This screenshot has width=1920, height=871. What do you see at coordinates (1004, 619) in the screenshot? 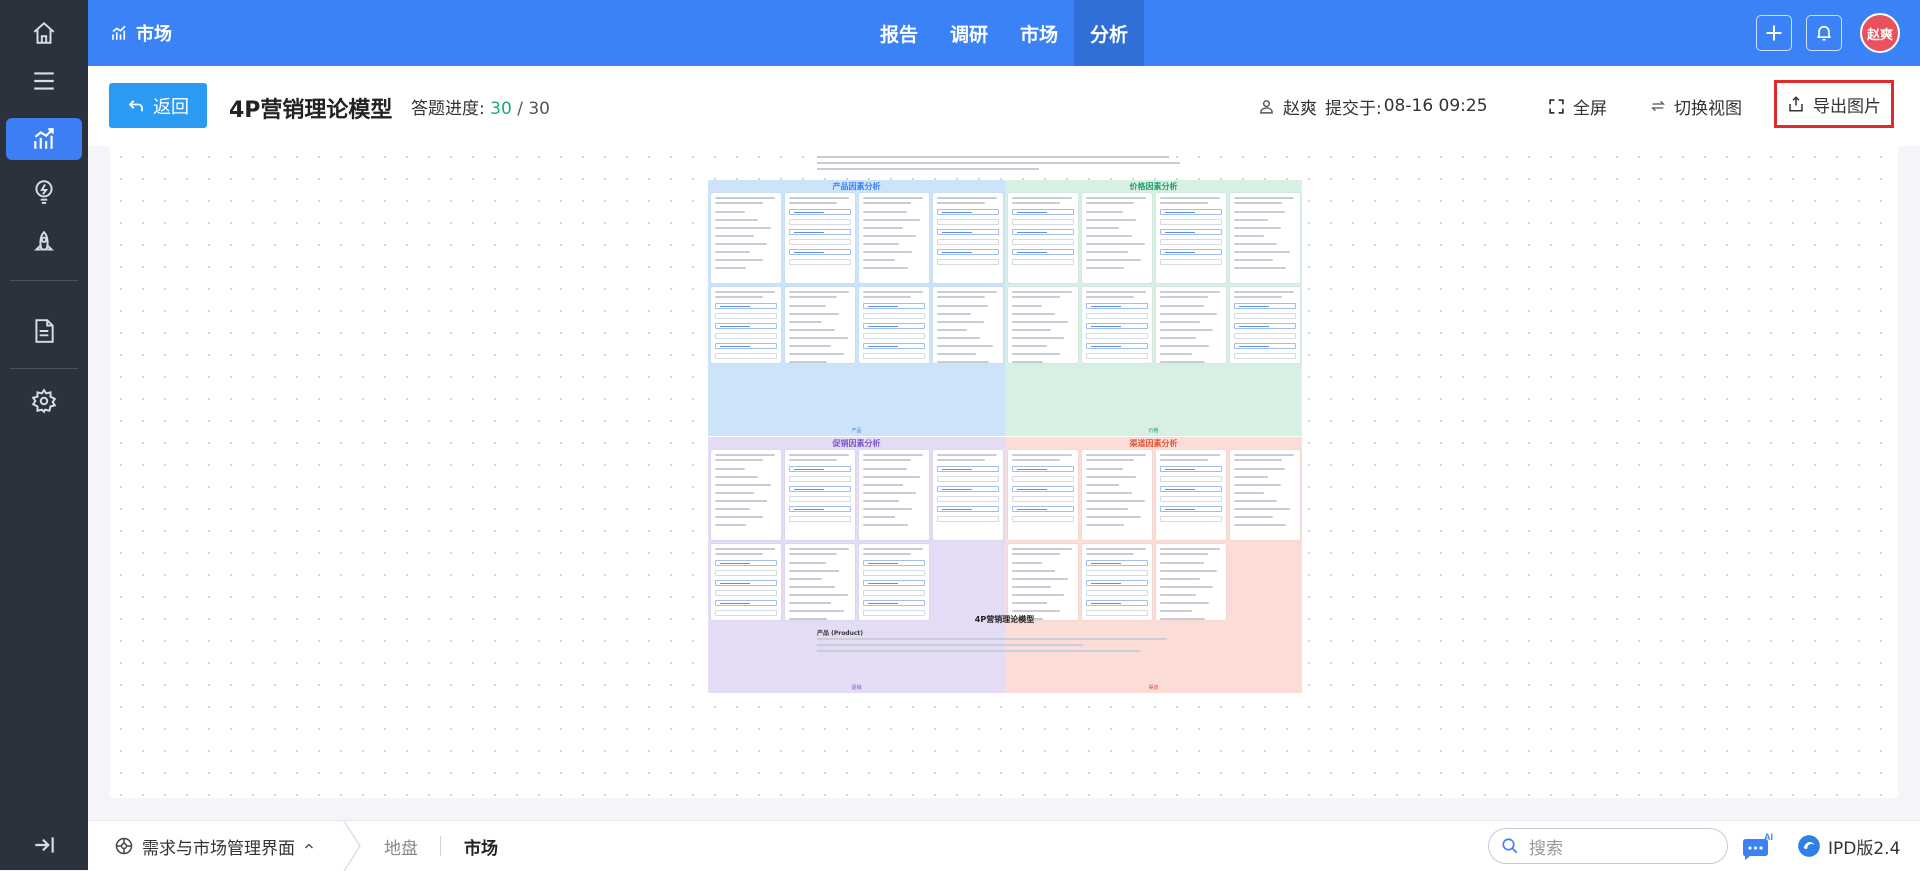
I see `document-bottom-title: 4P营销理论模型` at bounding box center [1004, 619].